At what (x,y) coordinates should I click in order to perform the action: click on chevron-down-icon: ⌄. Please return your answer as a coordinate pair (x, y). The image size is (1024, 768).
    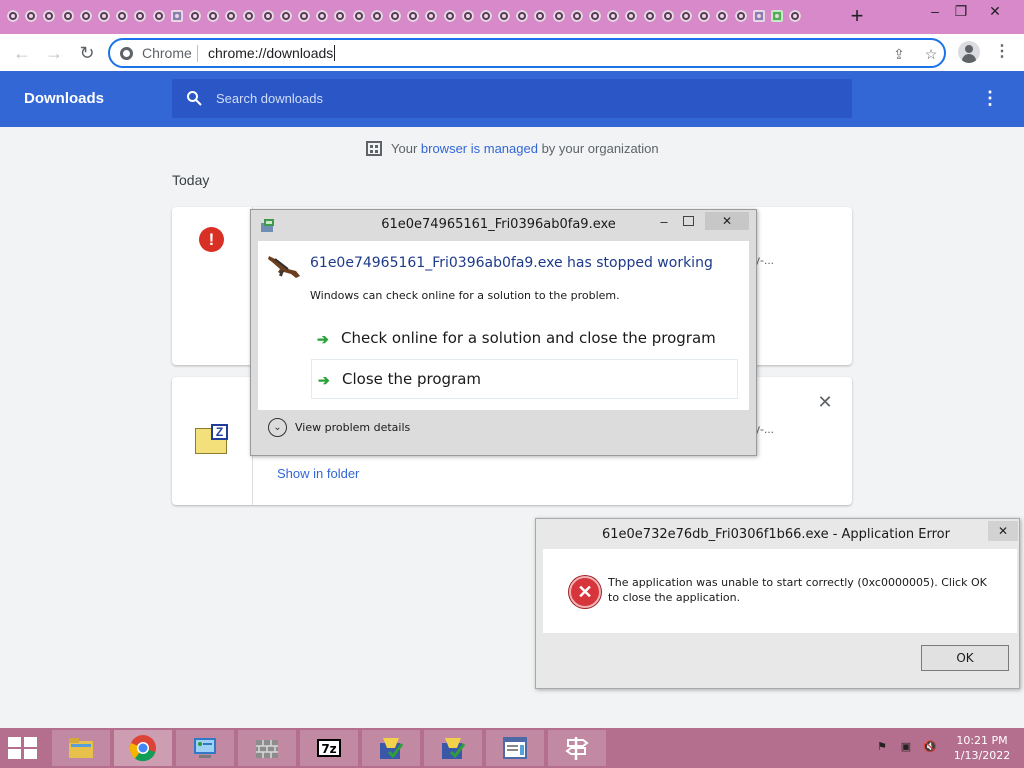
    Looking at the image, I should click on (277, 427).